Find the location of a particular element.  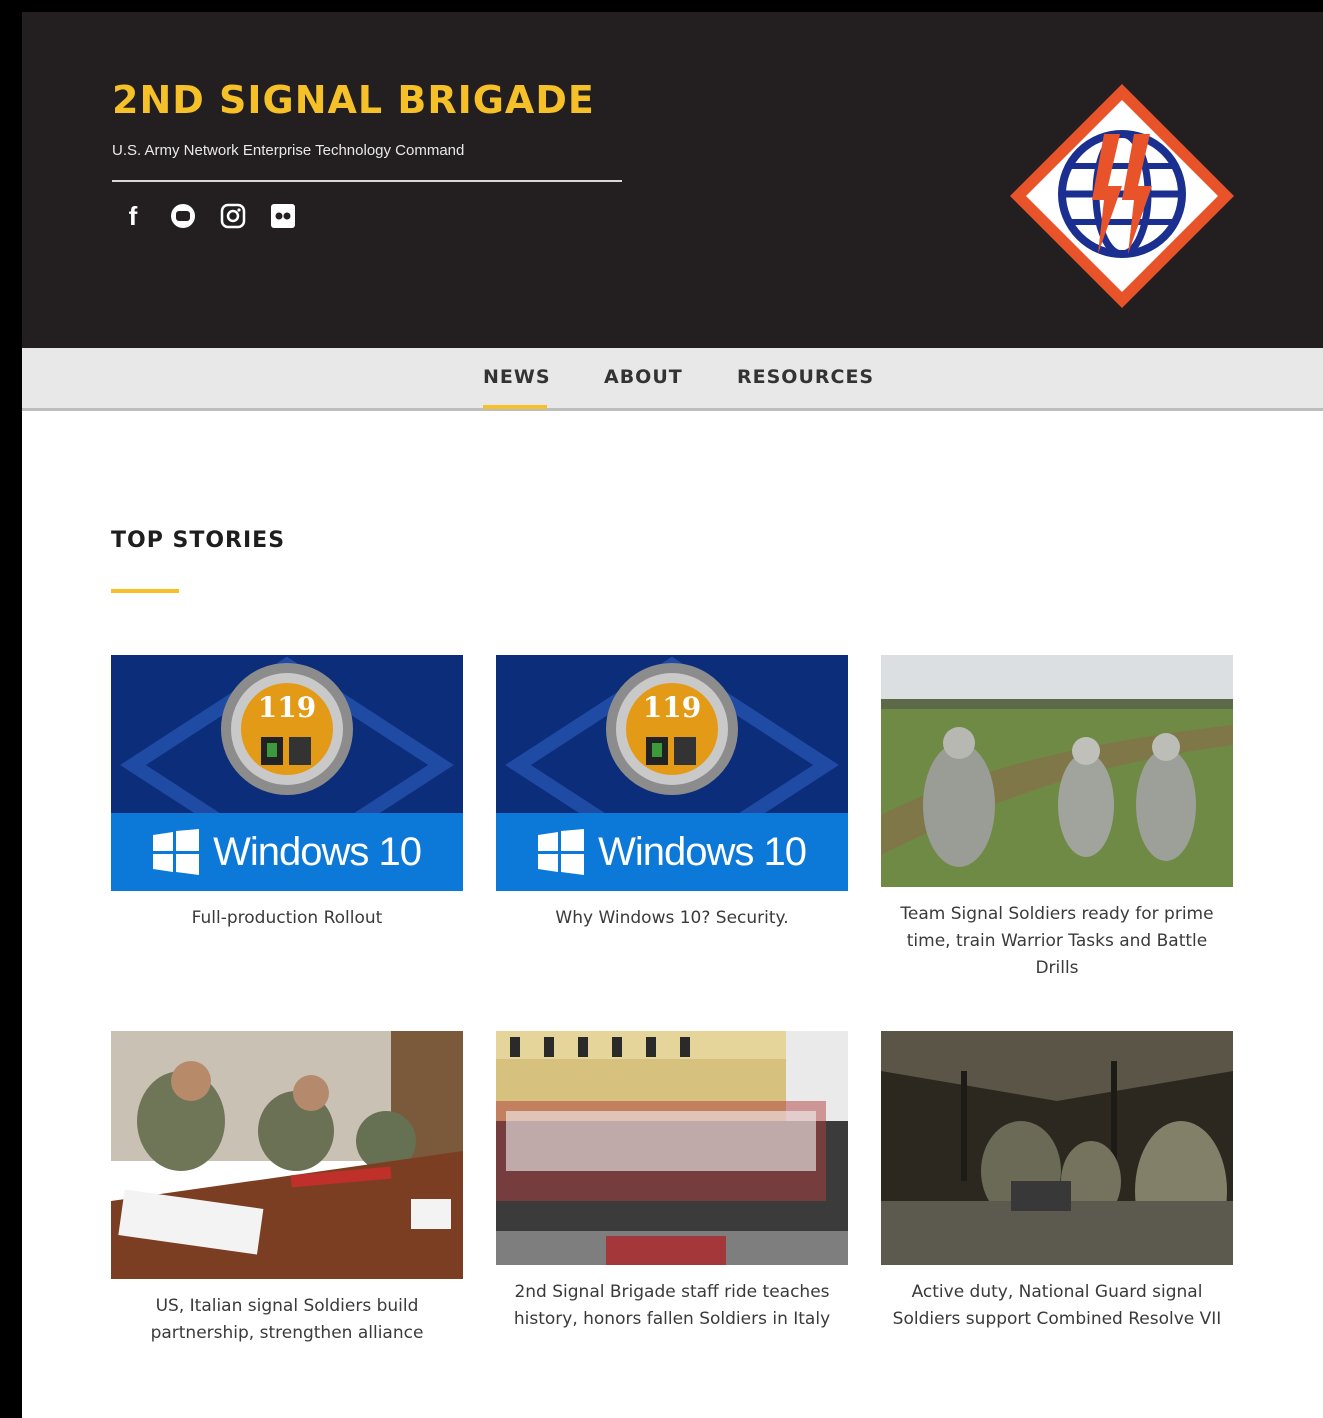

story-card: 119 Windows 10 Why Windows 10? Security. is located at coordinates (672, 793).